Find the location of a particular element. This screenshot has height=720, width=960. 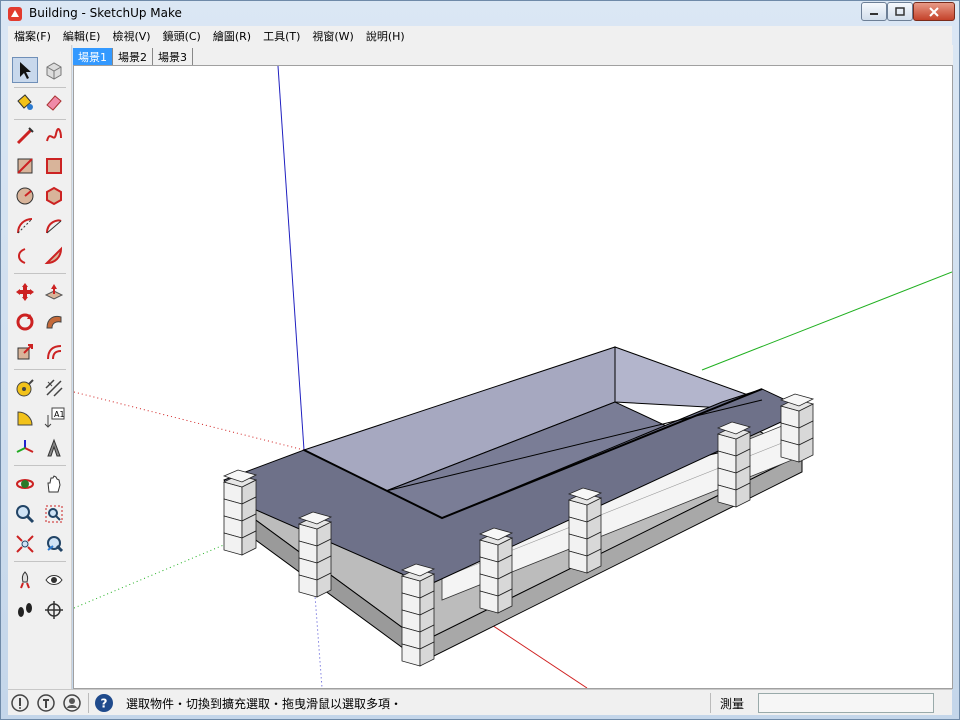

select-tool-button is located at coordinates (25, 70).